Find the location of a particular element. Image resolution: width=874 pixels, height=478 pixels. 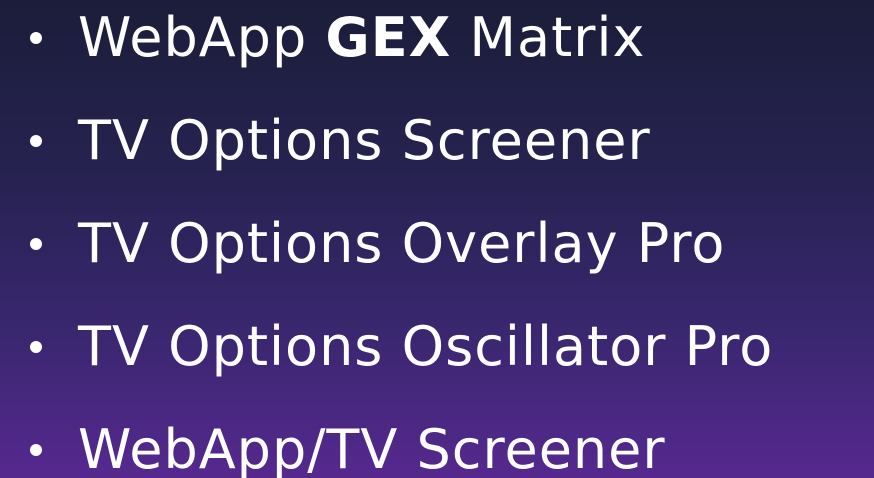

label-suffix: Matrix is located at coordinates (548, 37).